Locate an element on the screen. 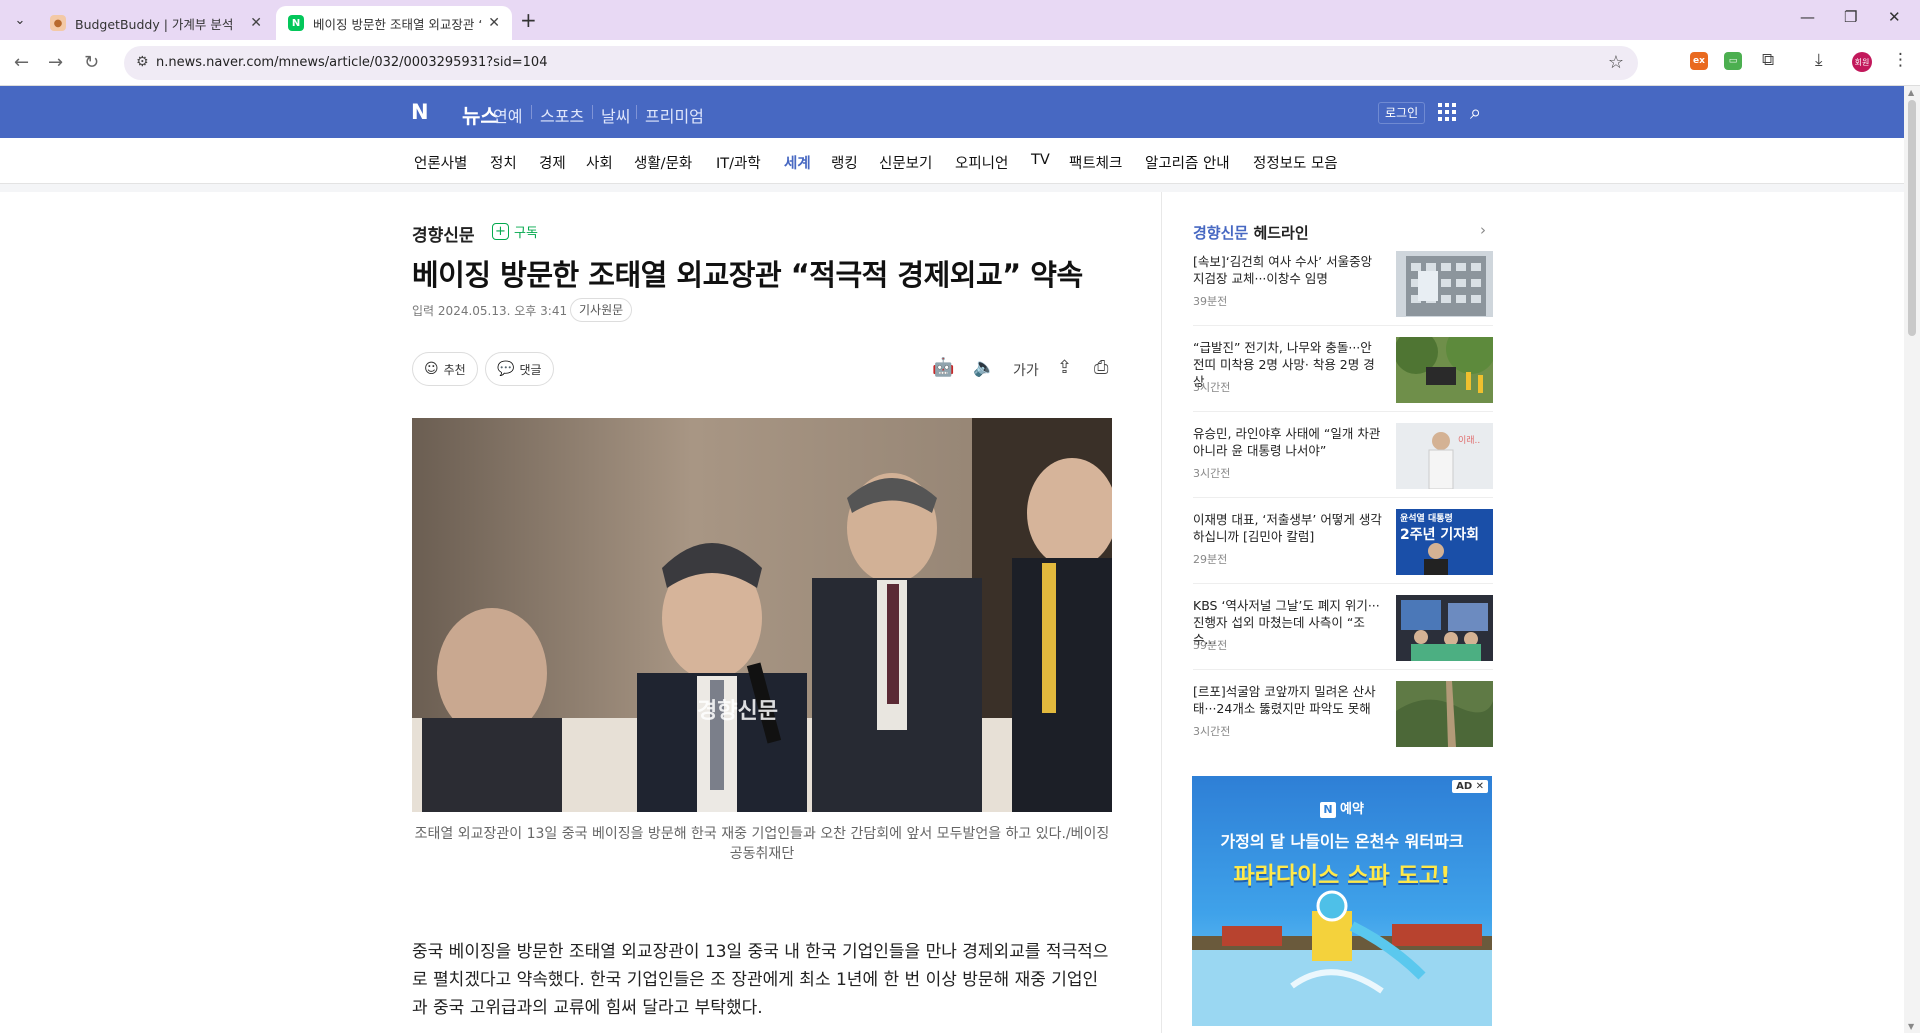 The height and width of the screenshot is (1033, 1920). recommend-button: ☺ 추천 is located at coordinates (445, 369).